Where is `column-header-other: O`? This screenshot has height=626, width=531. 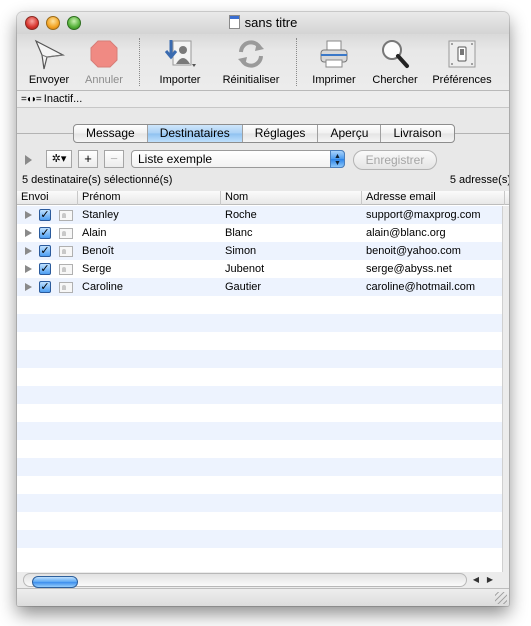
column-header-other: O is located at coordinates (507, 198).